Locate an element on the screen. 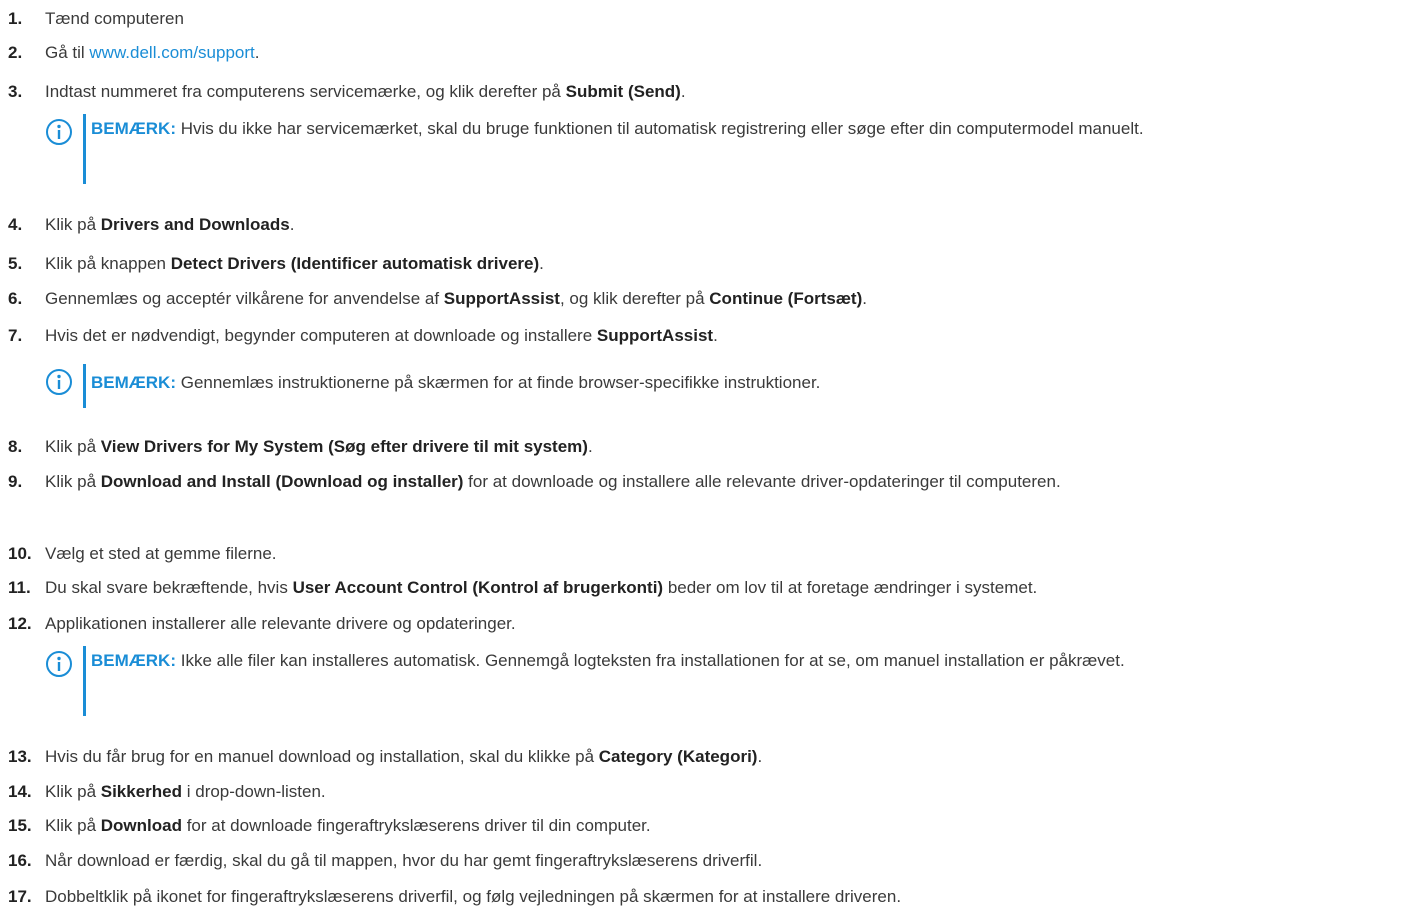 The image size is (1407, 915). step-text: Klik på Sikkerhed i drop-down-listen. is located at coordinates (185, 791).